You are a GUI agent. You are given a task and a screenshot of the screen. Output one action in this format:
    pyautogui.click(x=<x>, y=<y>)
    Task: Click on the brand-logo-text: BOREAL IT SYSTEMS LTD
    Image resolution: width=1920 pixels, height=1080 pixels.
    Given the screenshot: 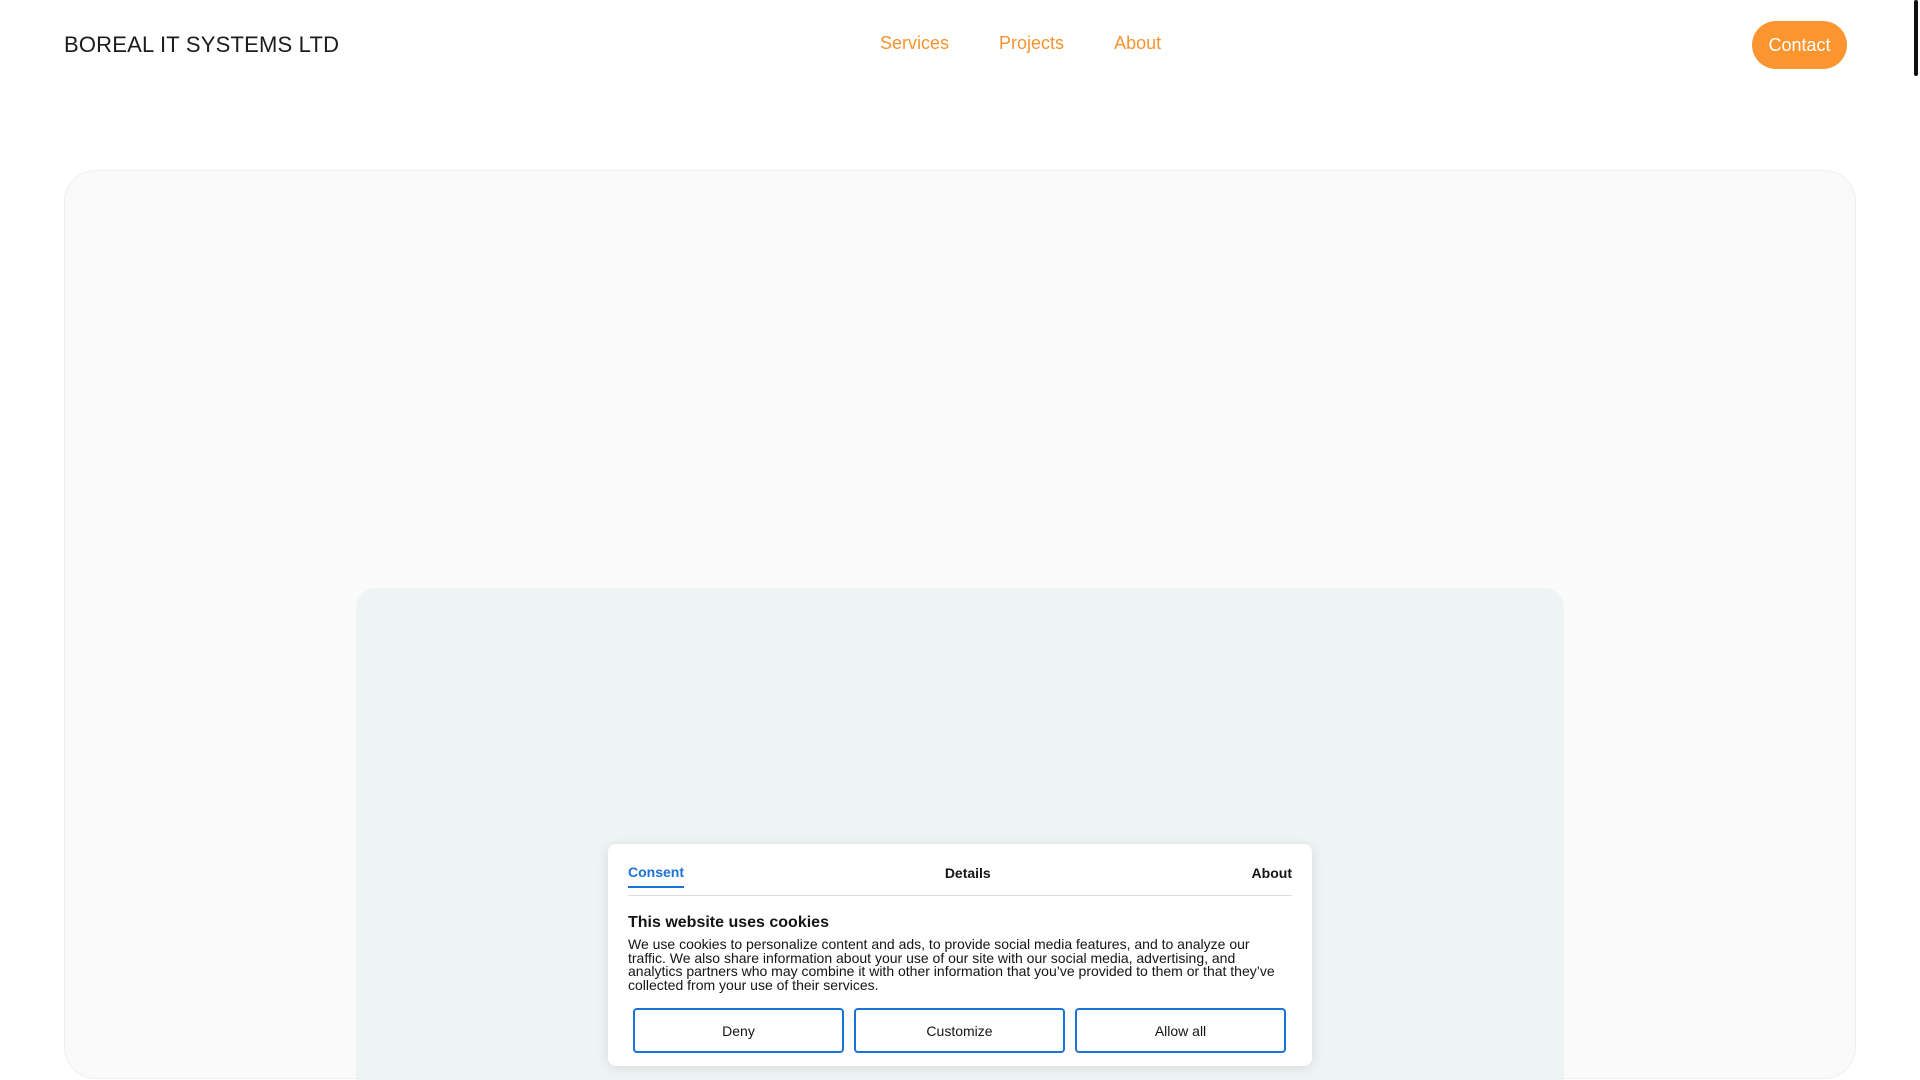 What is the action you would take?
    pyautogui.click(x=201, y=45)
    